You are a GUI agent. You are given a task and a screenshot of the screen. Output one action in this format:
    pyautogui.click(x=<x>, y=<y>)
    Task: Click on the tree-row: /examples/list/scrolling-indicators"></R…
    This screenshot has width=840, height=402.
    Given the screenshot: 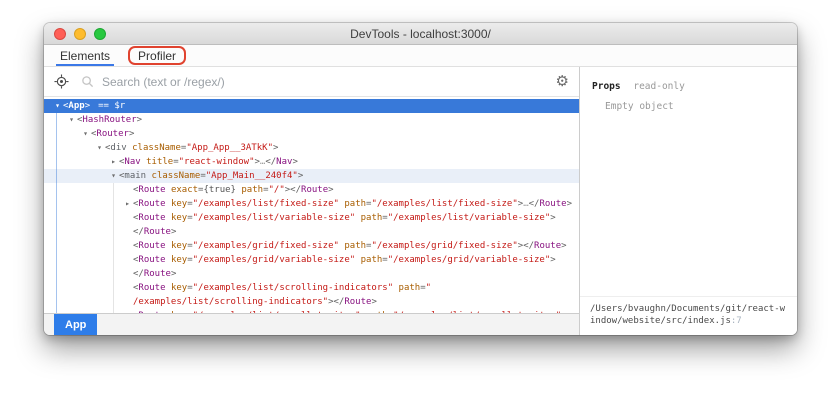 What is the action you would take?
    pyautogui.click(x=311, y=302)
    